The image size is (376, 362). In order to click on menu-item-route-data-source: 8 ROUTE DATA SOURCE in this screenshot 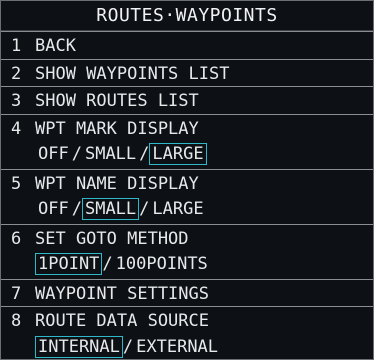, I will do `click(187, 320)`.